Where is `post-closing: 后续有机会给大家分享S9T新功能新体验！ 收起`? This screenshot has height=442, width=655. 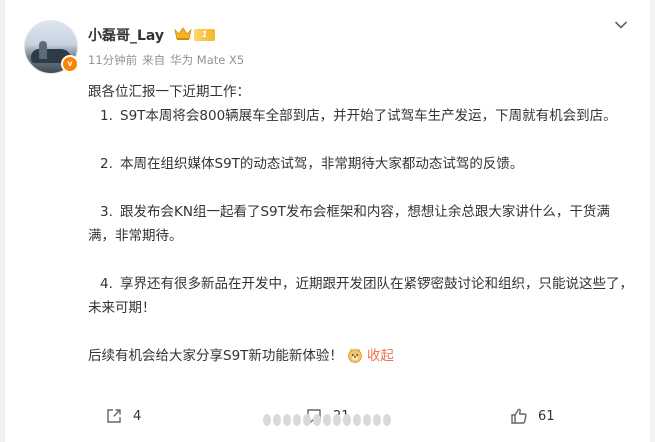
post-closing: 后续有机会给大家分享S9T新功能新体验！ 收起 is located at coordinates (360, 356).